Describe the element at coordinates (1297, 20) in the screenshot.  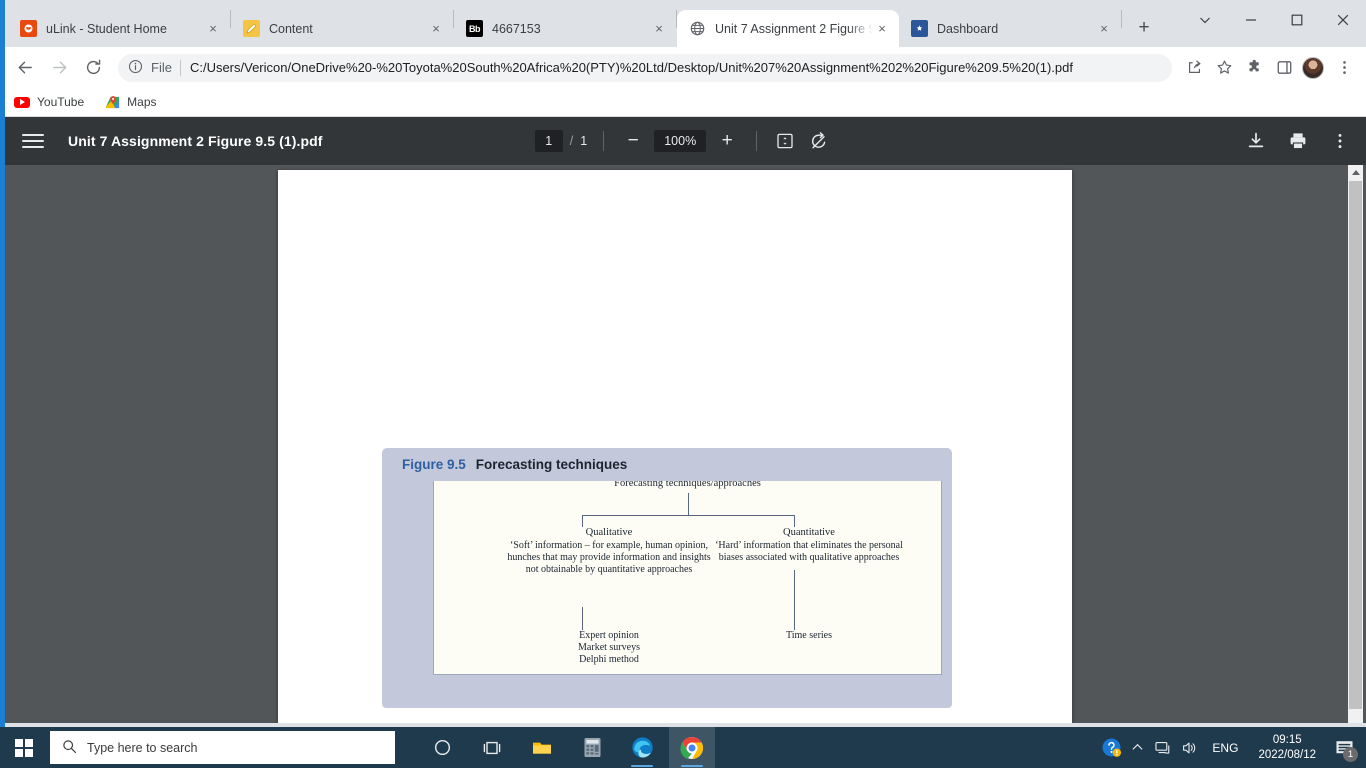
I see `maximize-icon` at that location.